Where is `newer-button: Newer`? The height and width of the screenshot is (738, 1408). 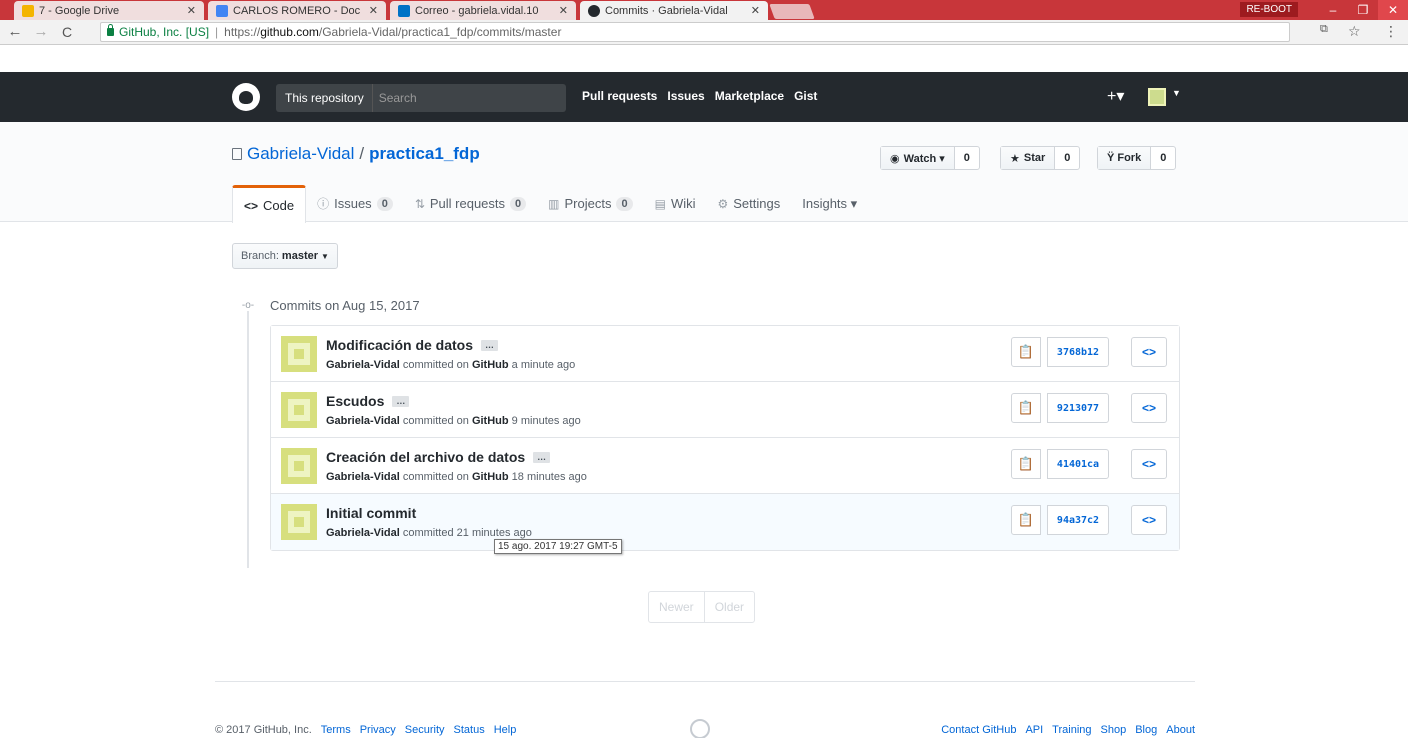
newer-button: Newer is located at coordinates (676, 607).